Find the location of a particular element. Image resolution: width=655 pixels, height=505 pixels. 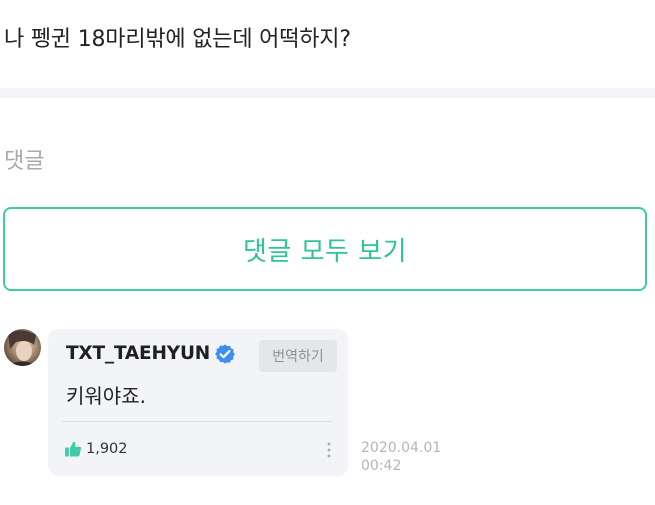

like-count: 1,902 is located at coordinates (107, 449).